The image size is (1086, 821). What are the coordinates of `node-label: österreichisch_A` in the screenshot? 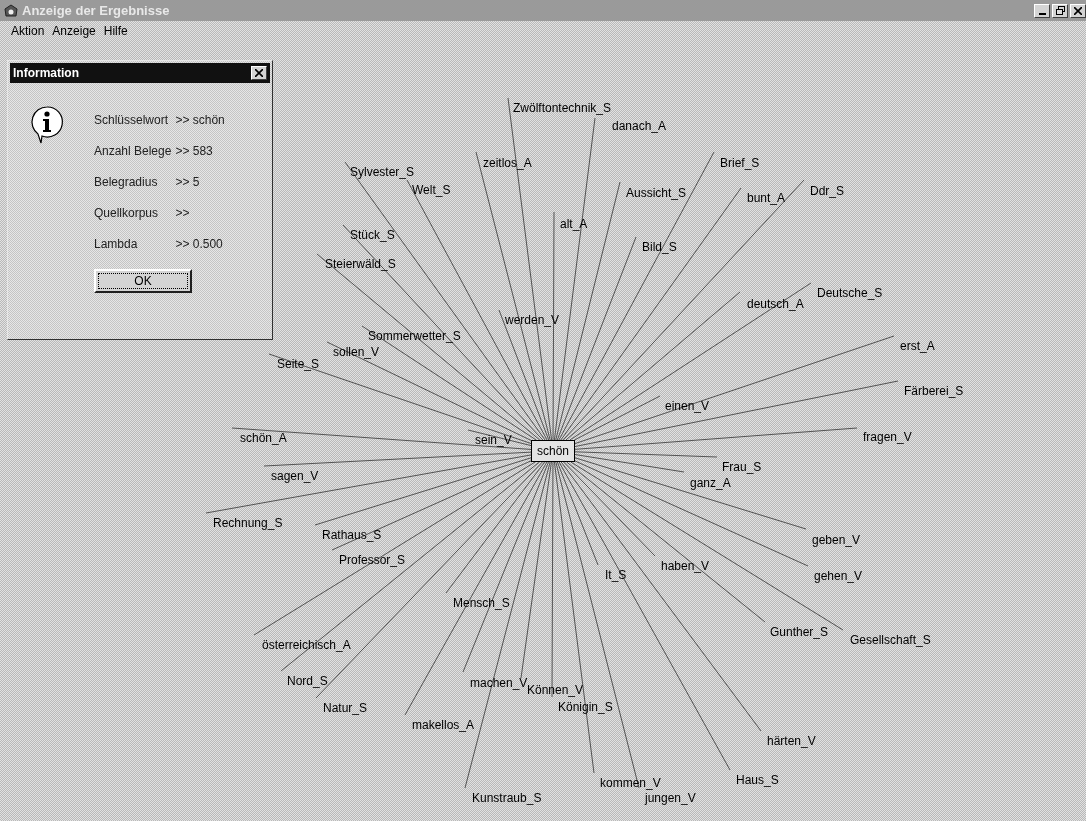 It's located at (306, 645).